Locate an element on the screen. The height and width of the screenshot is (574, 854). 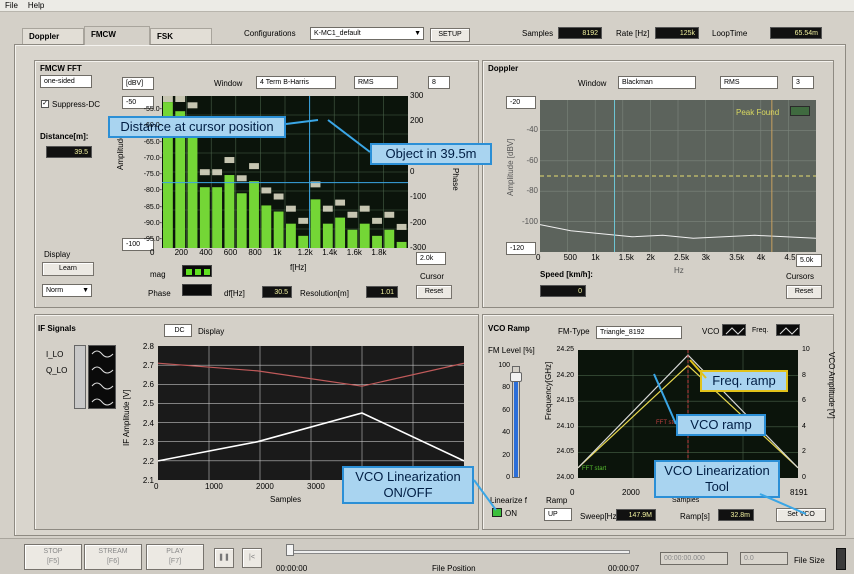
file-size-label: File Size is located at coordinates (809, 560).